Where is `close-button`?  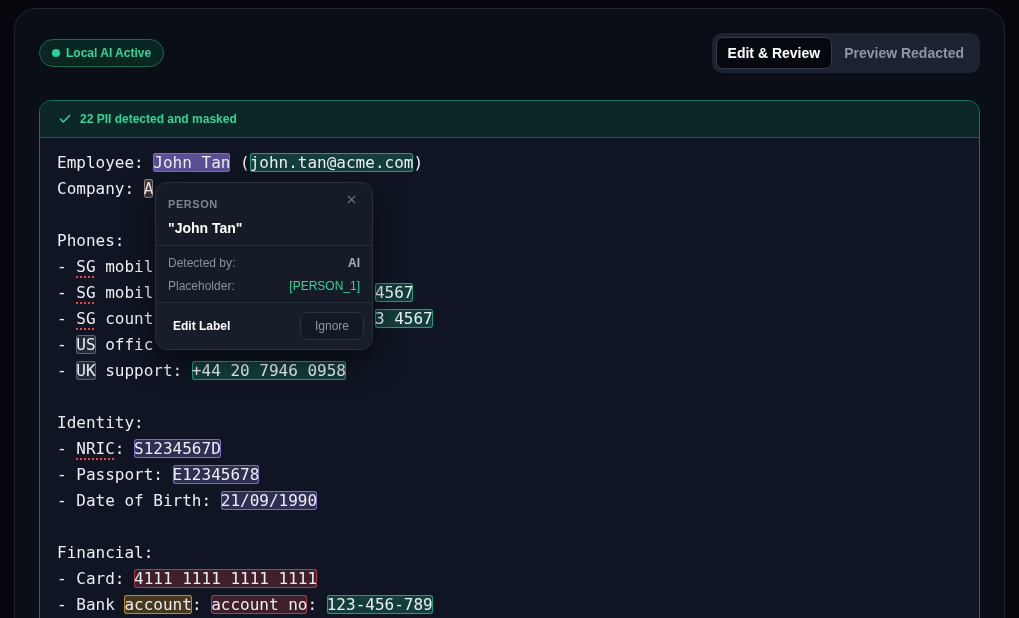 close-button is located at coordinates (351, 199).